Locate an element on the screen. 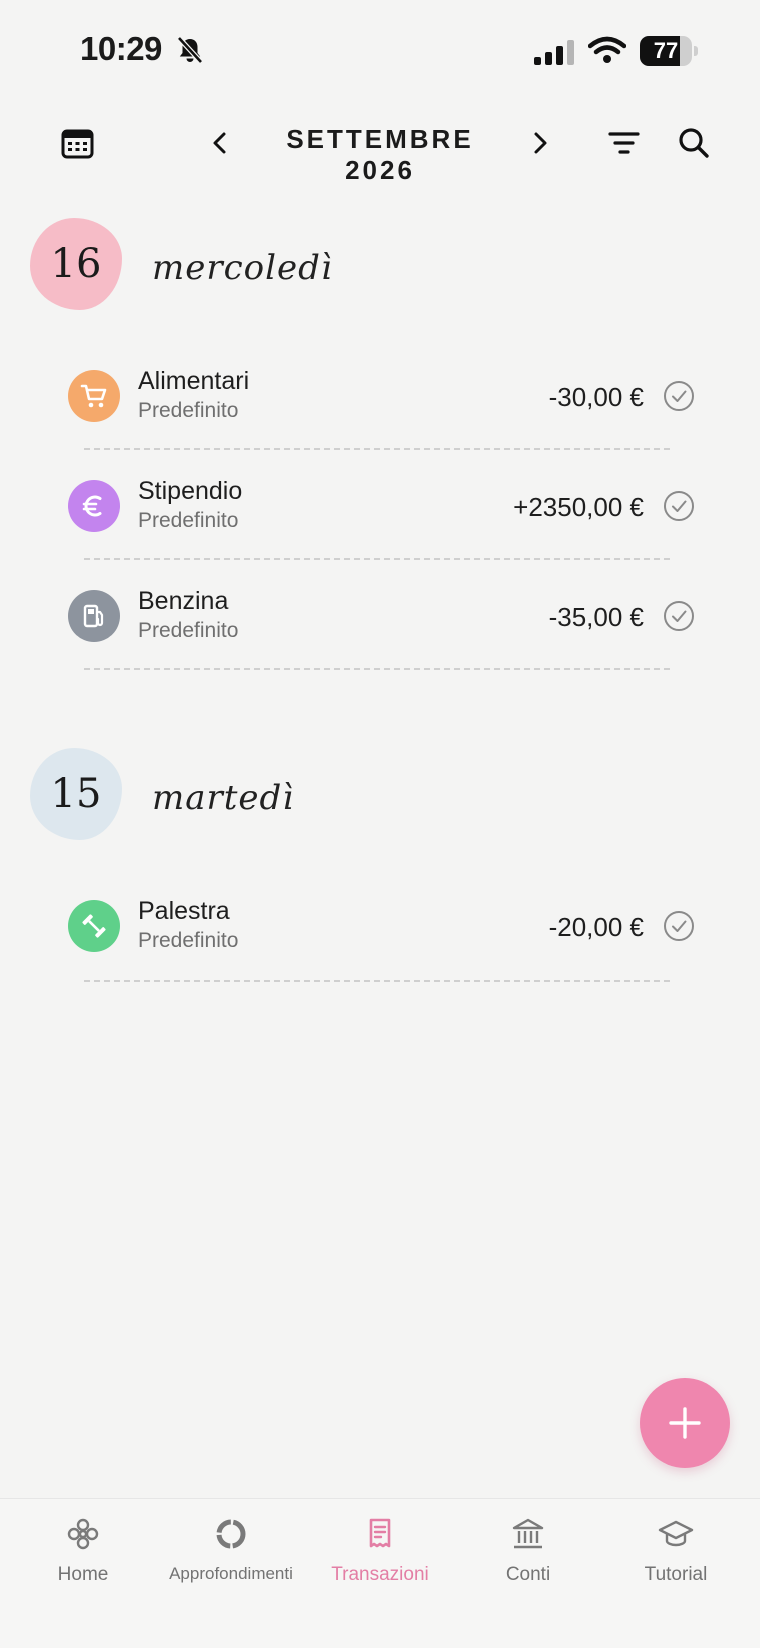 The image size is (760, 1648). filter-icon is located at coordinates (624, 143).